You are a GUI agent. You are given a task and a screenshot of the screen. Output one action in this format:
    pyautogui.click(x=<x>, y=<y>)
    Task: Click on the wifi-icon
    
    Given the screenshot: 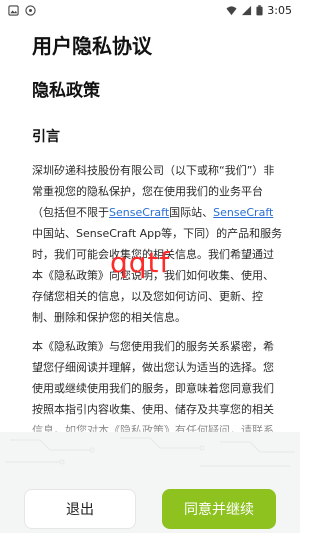 What is the action you would take?
    pyautogui.click(x=231, y=10)
    